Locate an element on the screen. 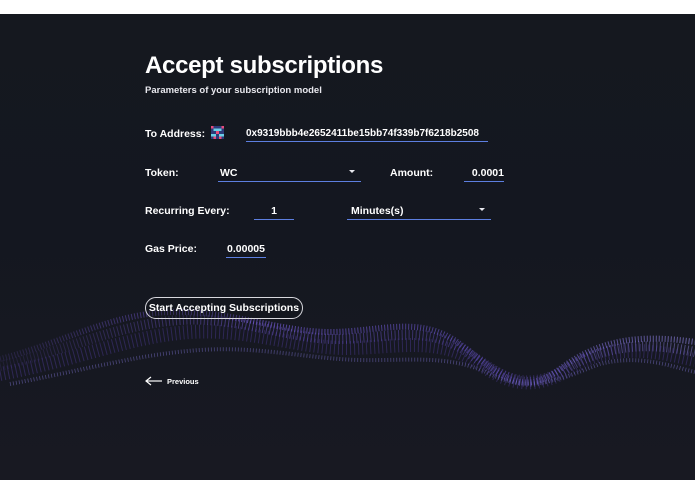 The image size is (695, 494). amount-label: Amount: is located at coordinates (412, 173).